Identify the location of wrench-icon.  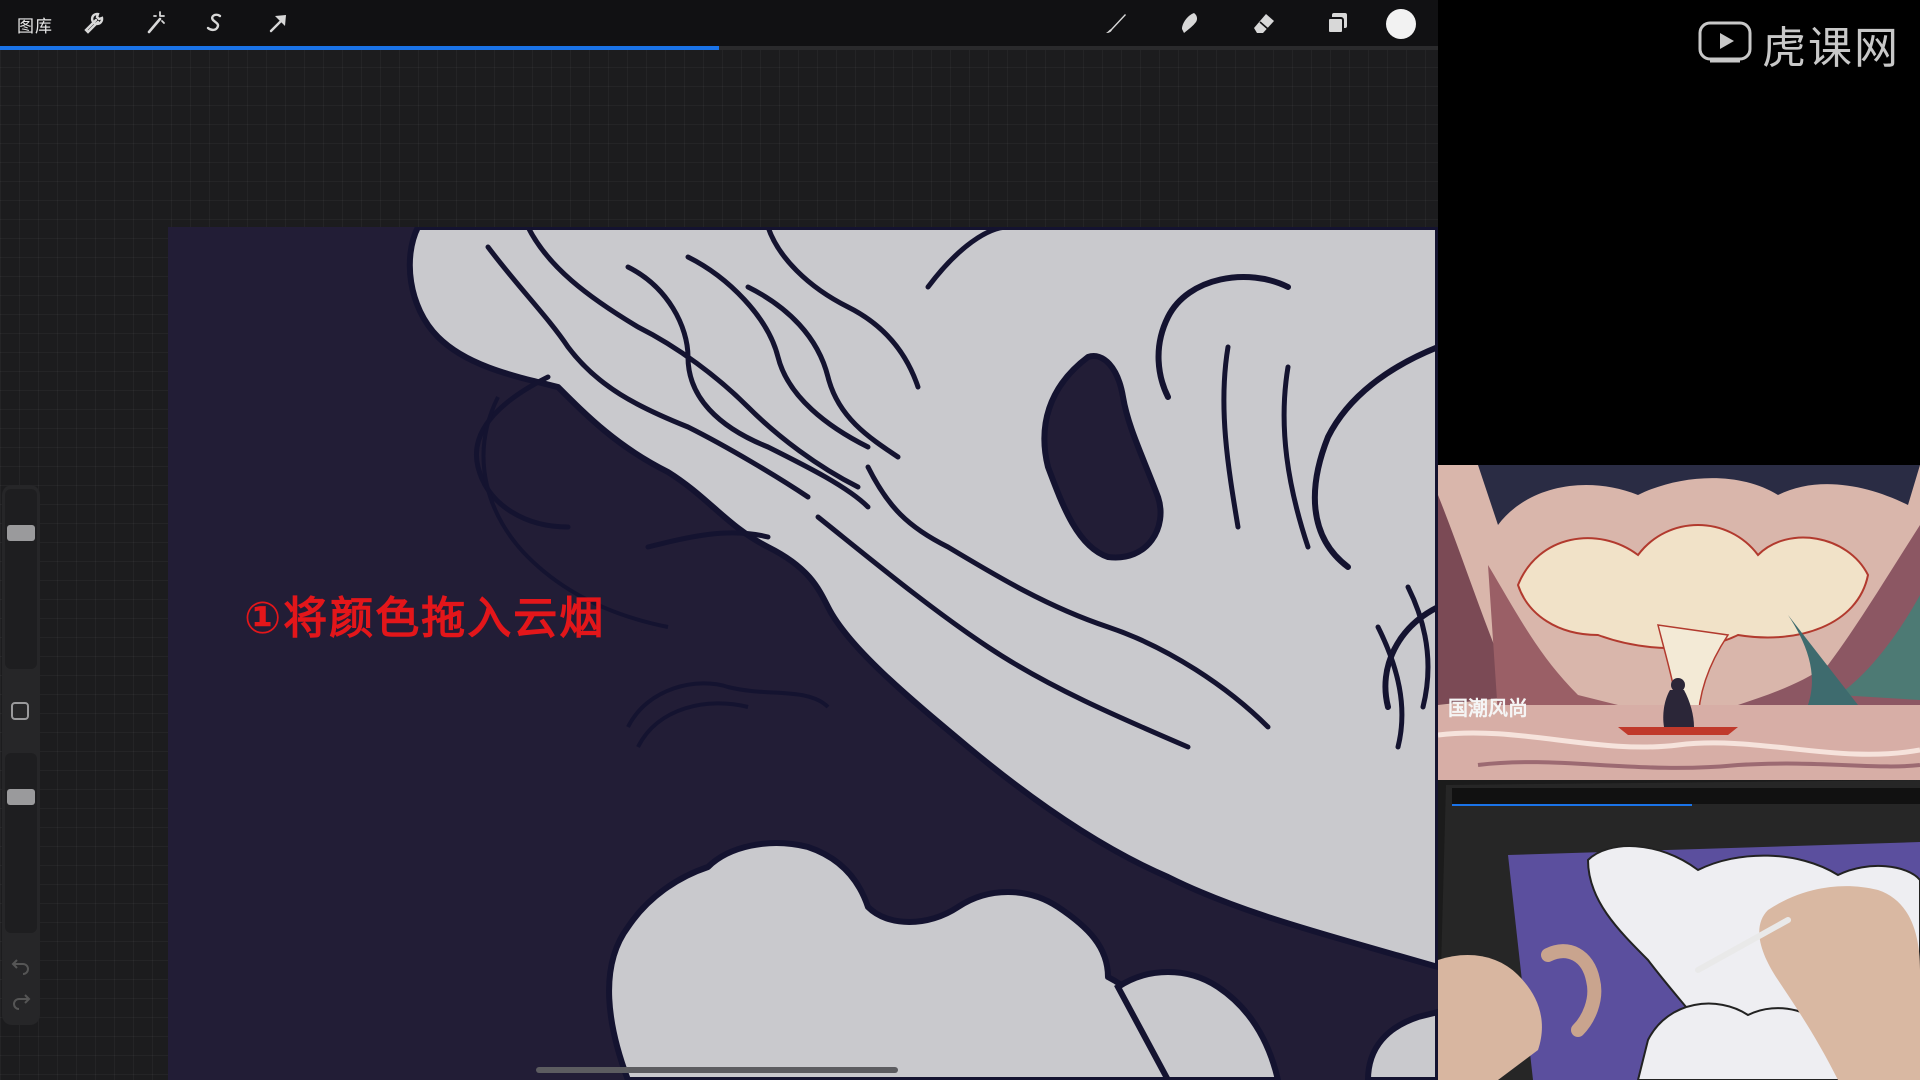
(93, 23).